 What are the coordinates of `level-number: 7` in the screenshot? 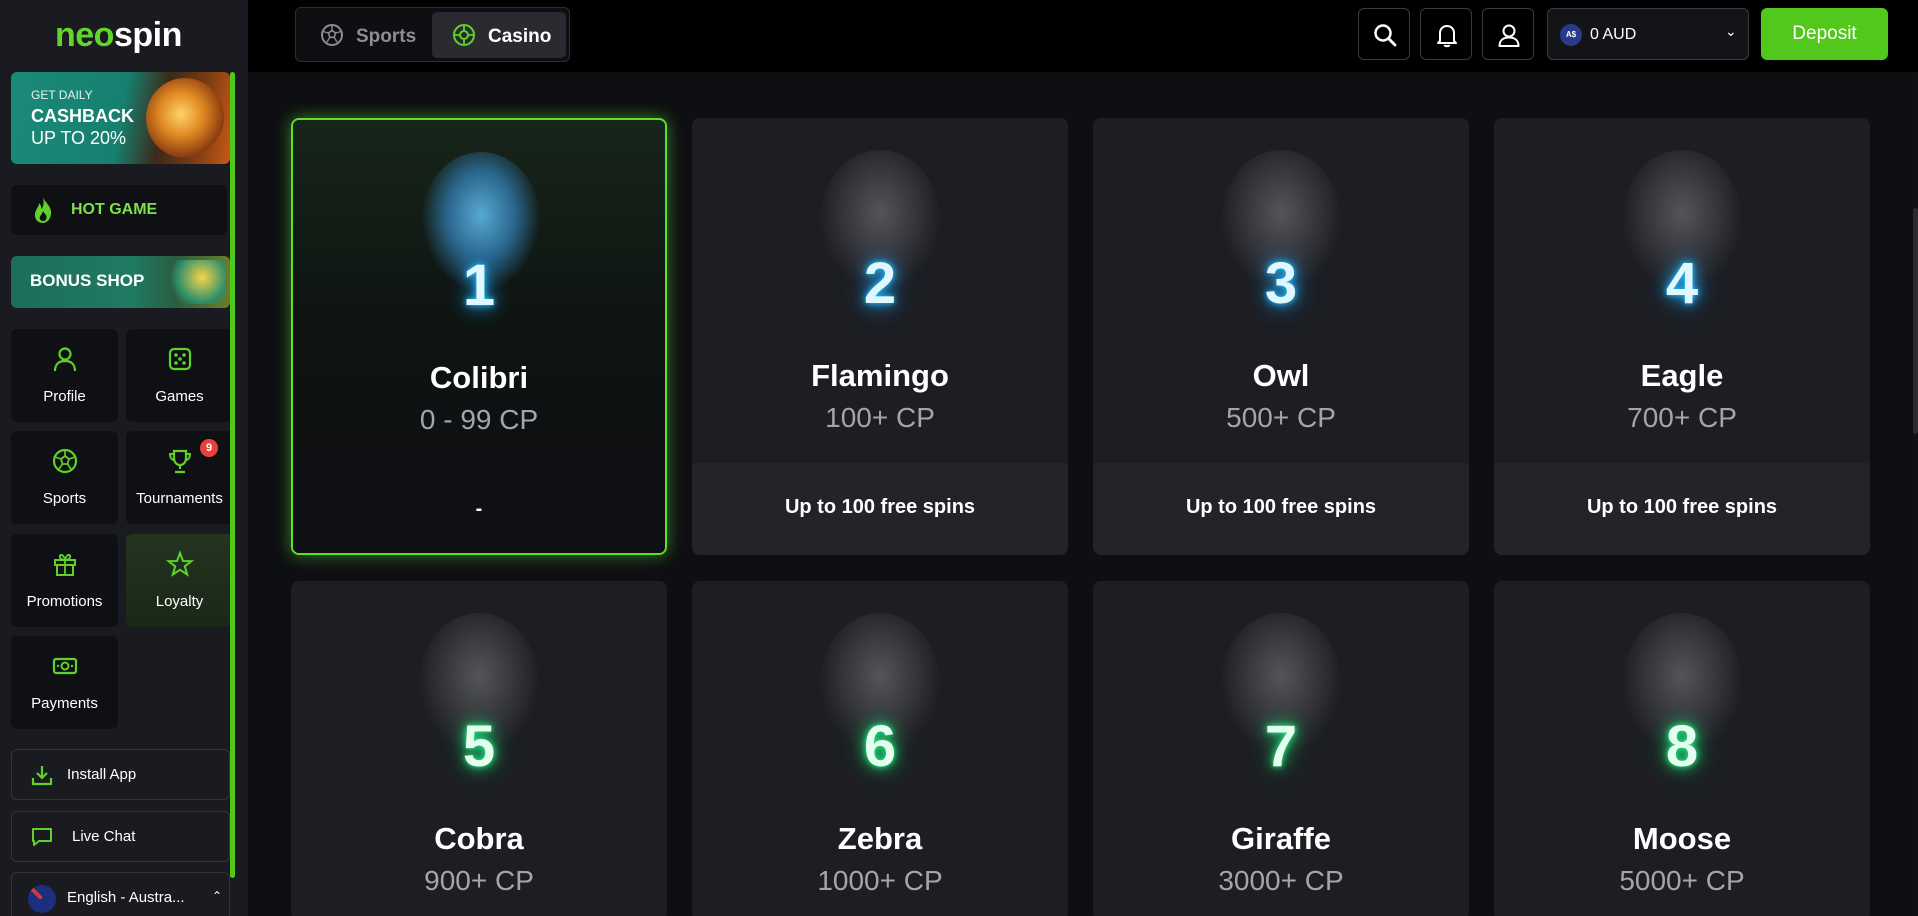 It's located at (1281, 746).